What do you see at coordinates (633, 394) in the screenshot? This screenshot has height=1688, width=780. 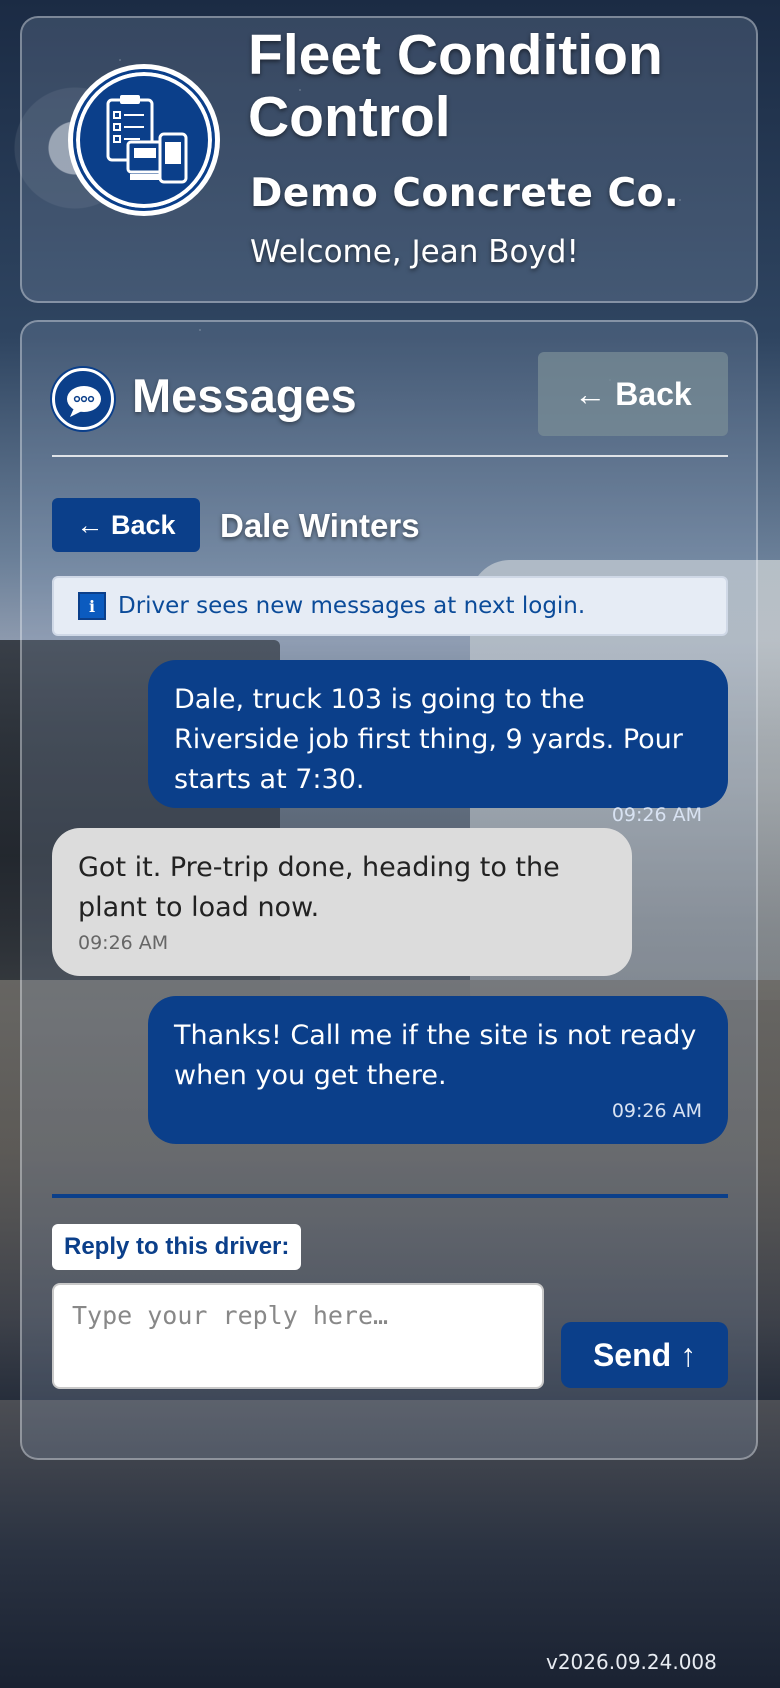 I see `back-button: ← Back` at bounding box center [633, 394].